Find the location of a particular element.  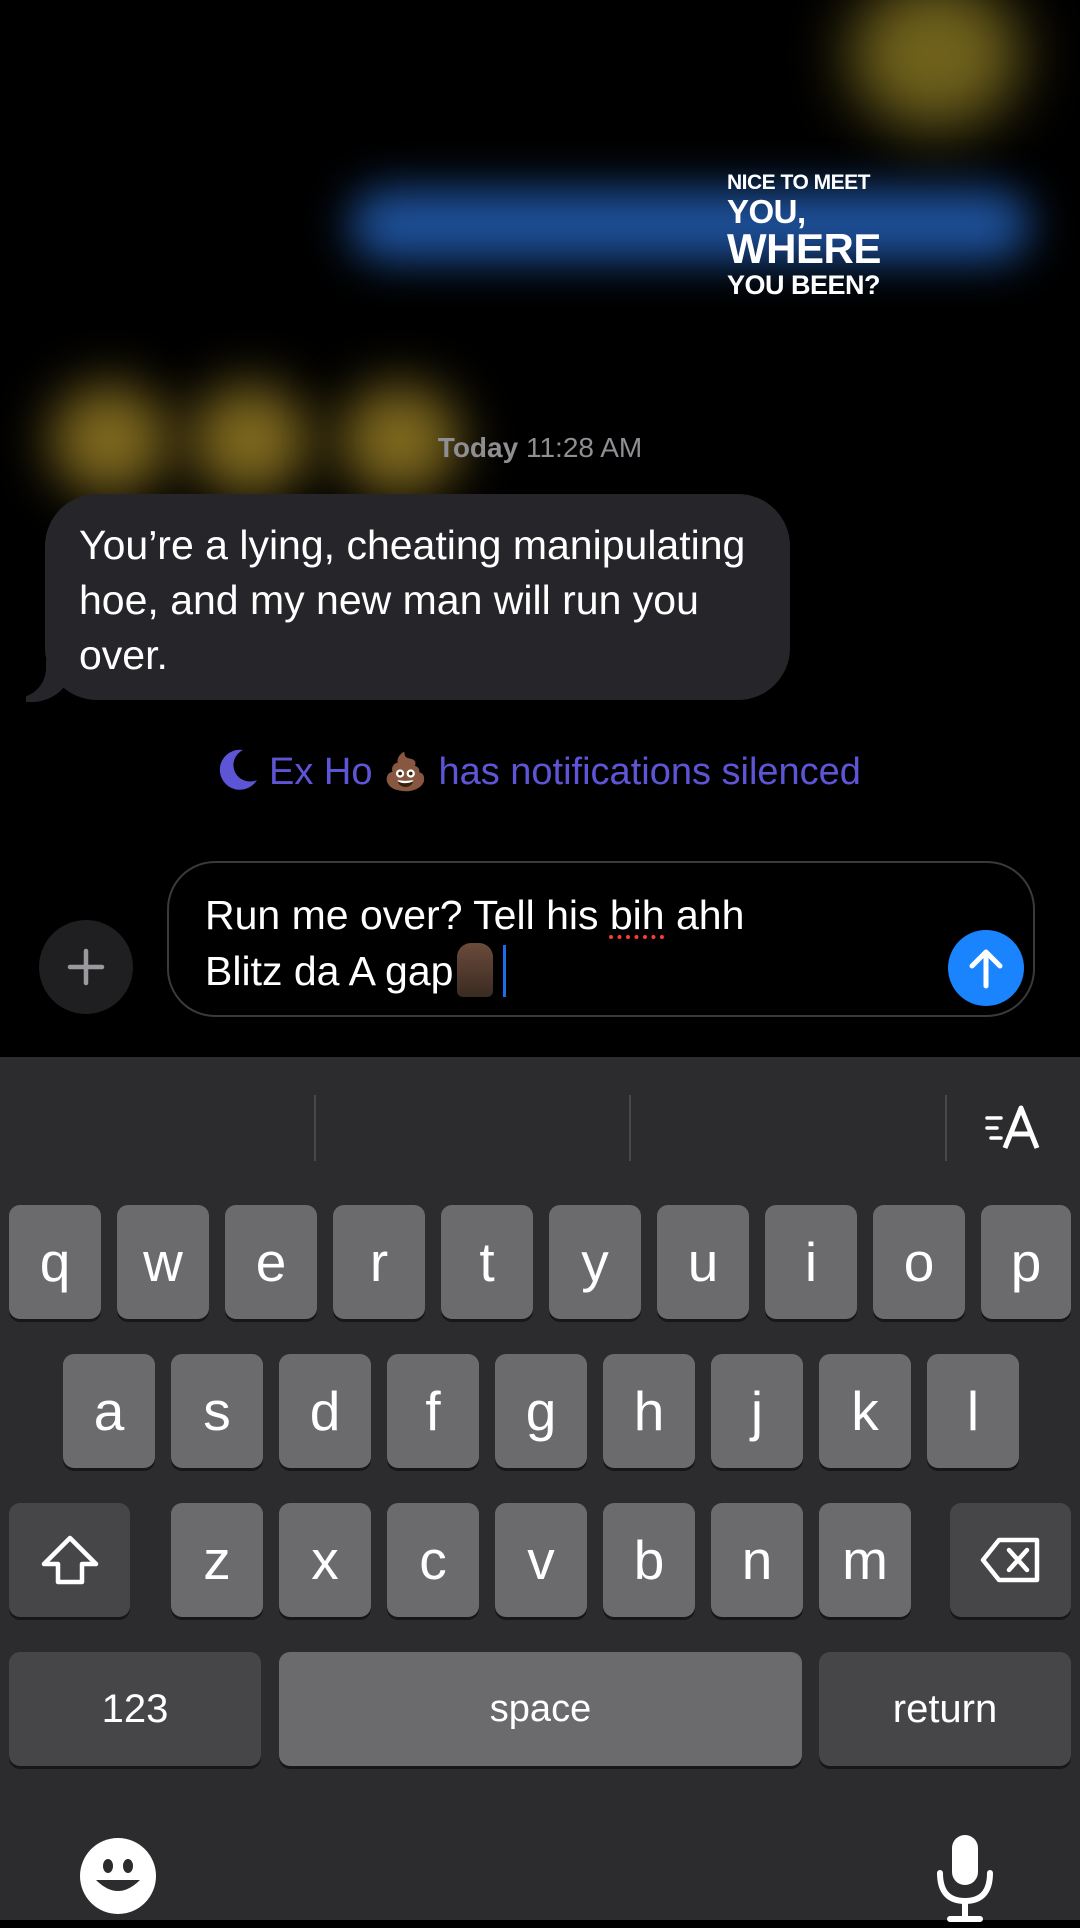

timestamp-day: Today is located at coordinates (478, 447).